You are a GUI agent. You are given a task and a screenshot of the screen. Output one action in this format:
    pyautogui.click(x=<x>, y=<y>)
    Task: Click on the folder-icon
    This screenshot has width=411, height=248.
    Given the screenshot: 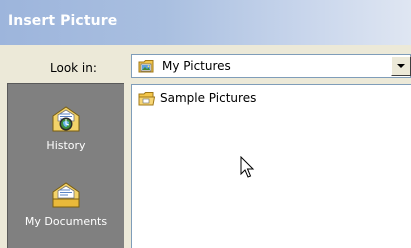 What is the action you would take?
    pyautogui.click(x=147, y=99)
    